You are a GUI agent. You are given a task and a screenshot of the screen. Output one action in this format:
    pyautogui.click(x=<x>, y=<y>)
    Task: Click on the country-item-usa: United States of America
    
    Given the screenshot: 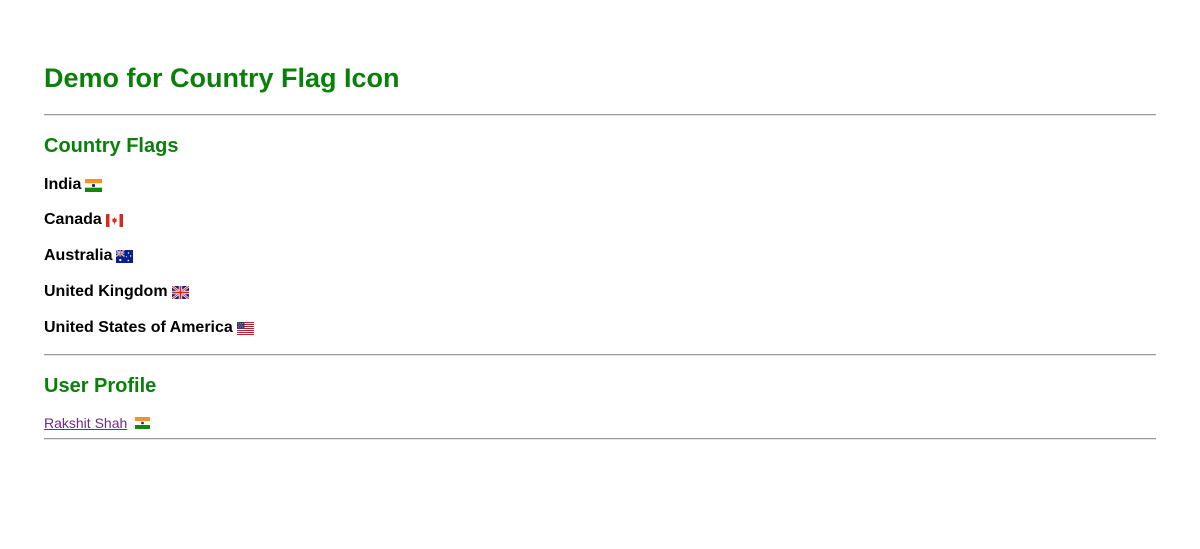 What is the action you would take?
    pyautogui.click(x=149, y=328)
    